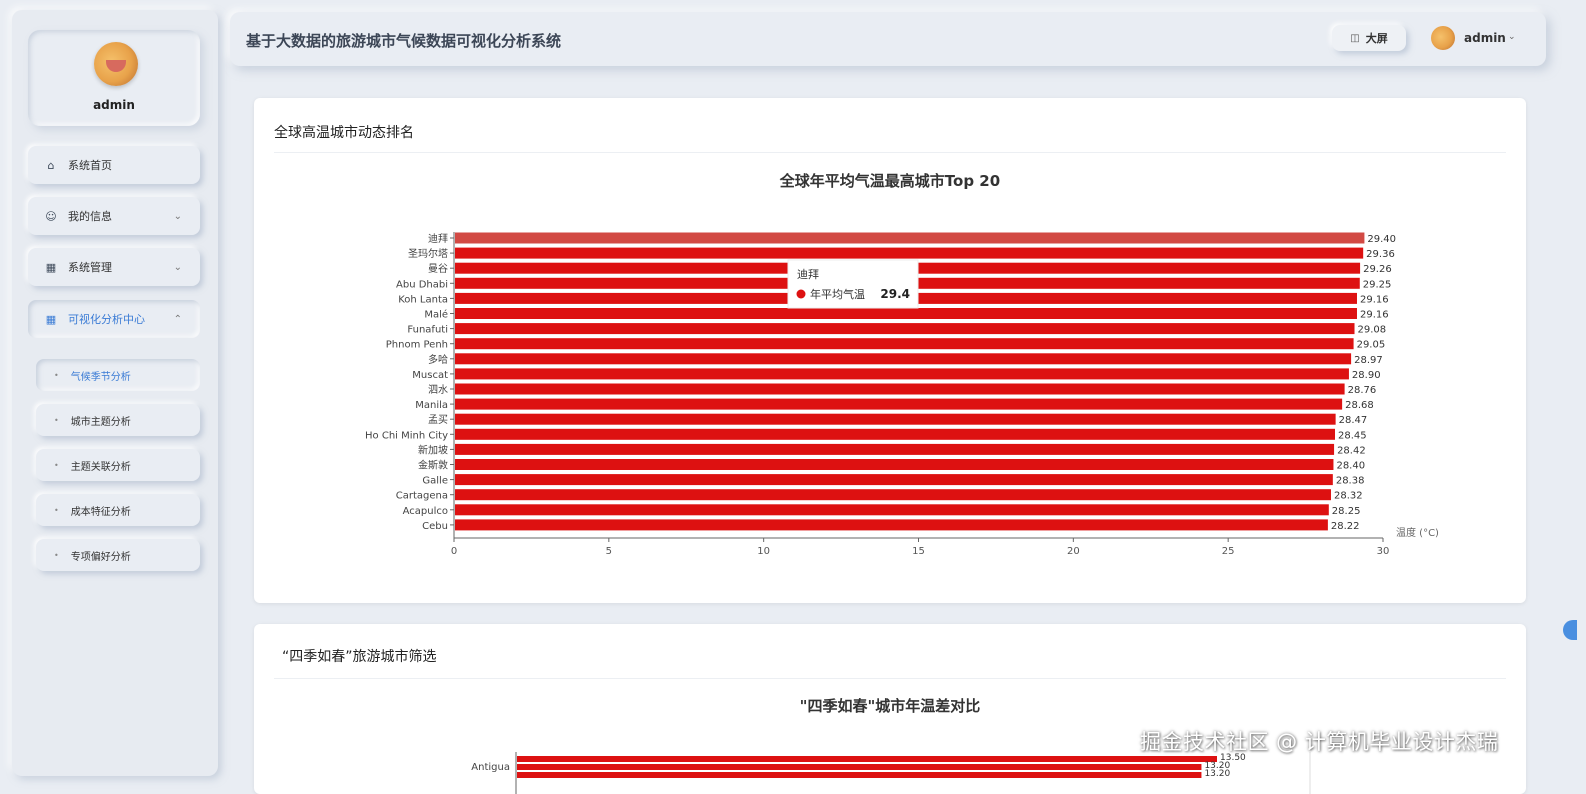 The image size is (1586, 794). What do you see at coordinates (1377, 284) in the screenshot?
I see `value-label: 29.25` at bounding box center [1377, 284].